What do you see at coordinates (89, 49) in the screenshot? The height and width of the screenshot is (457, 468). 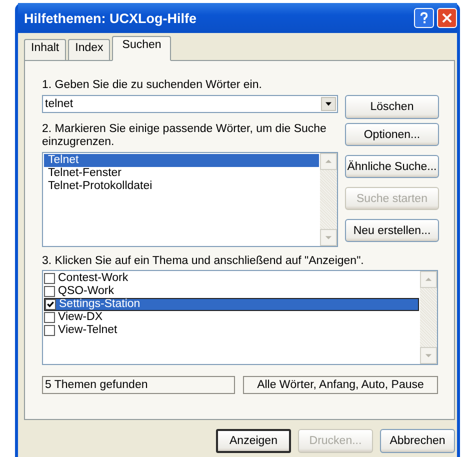 I see `tab: Index` at bounding box center [89, 49].